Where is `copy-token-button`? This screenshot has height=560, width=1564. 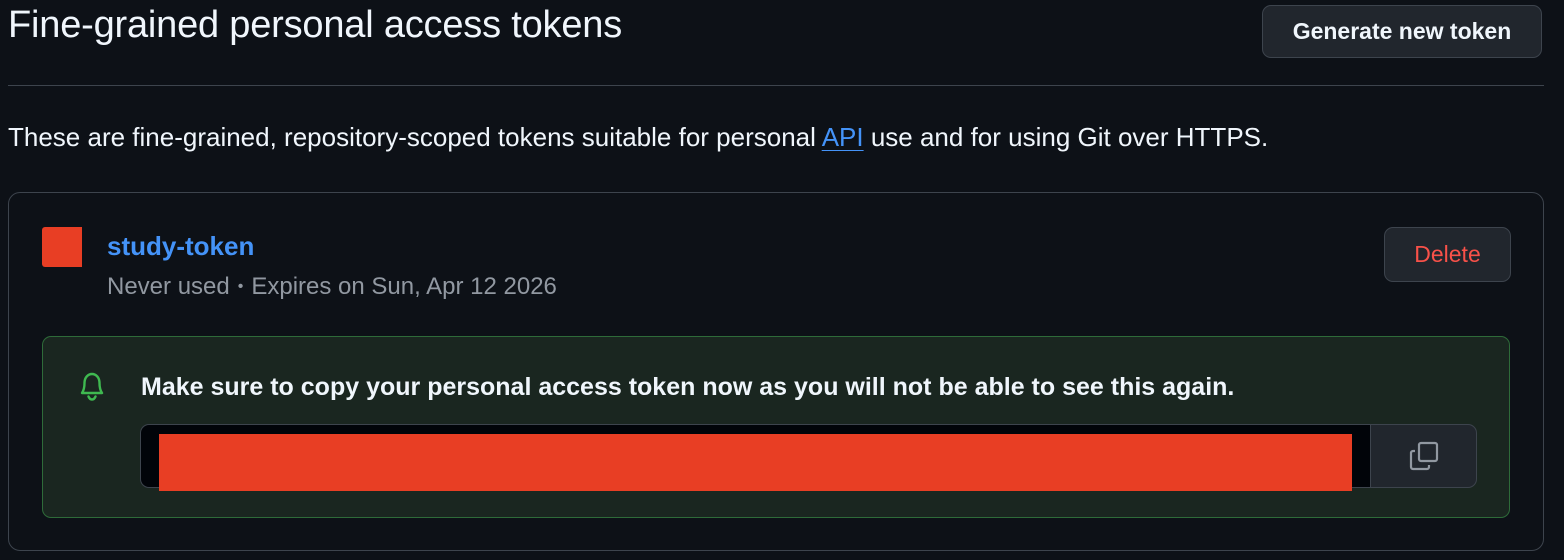
copy-token-button is located at coordinates (1423, 456).